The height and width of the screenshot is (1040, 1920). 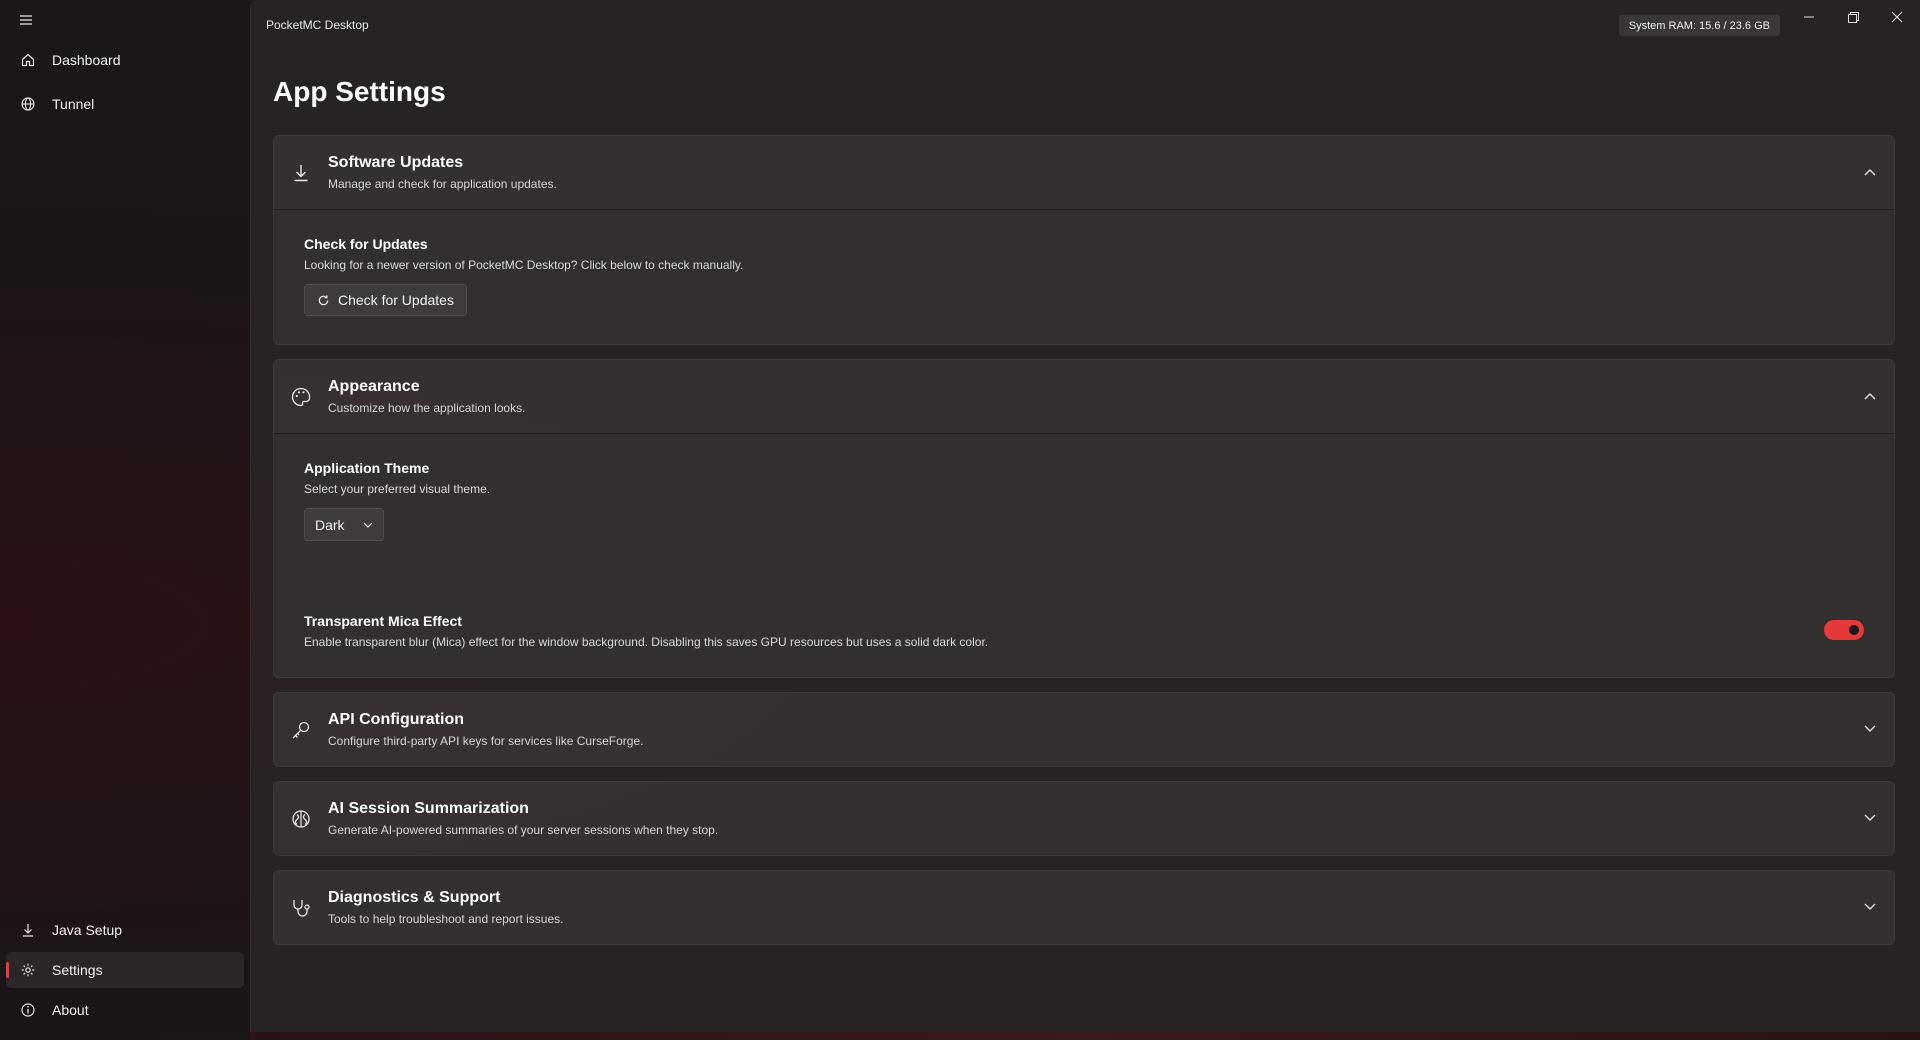 What do you see at coordinates (125, 970) in the screenshot?
I see `sidebar-item-settings: Settings` at bounding box center [125, 970].